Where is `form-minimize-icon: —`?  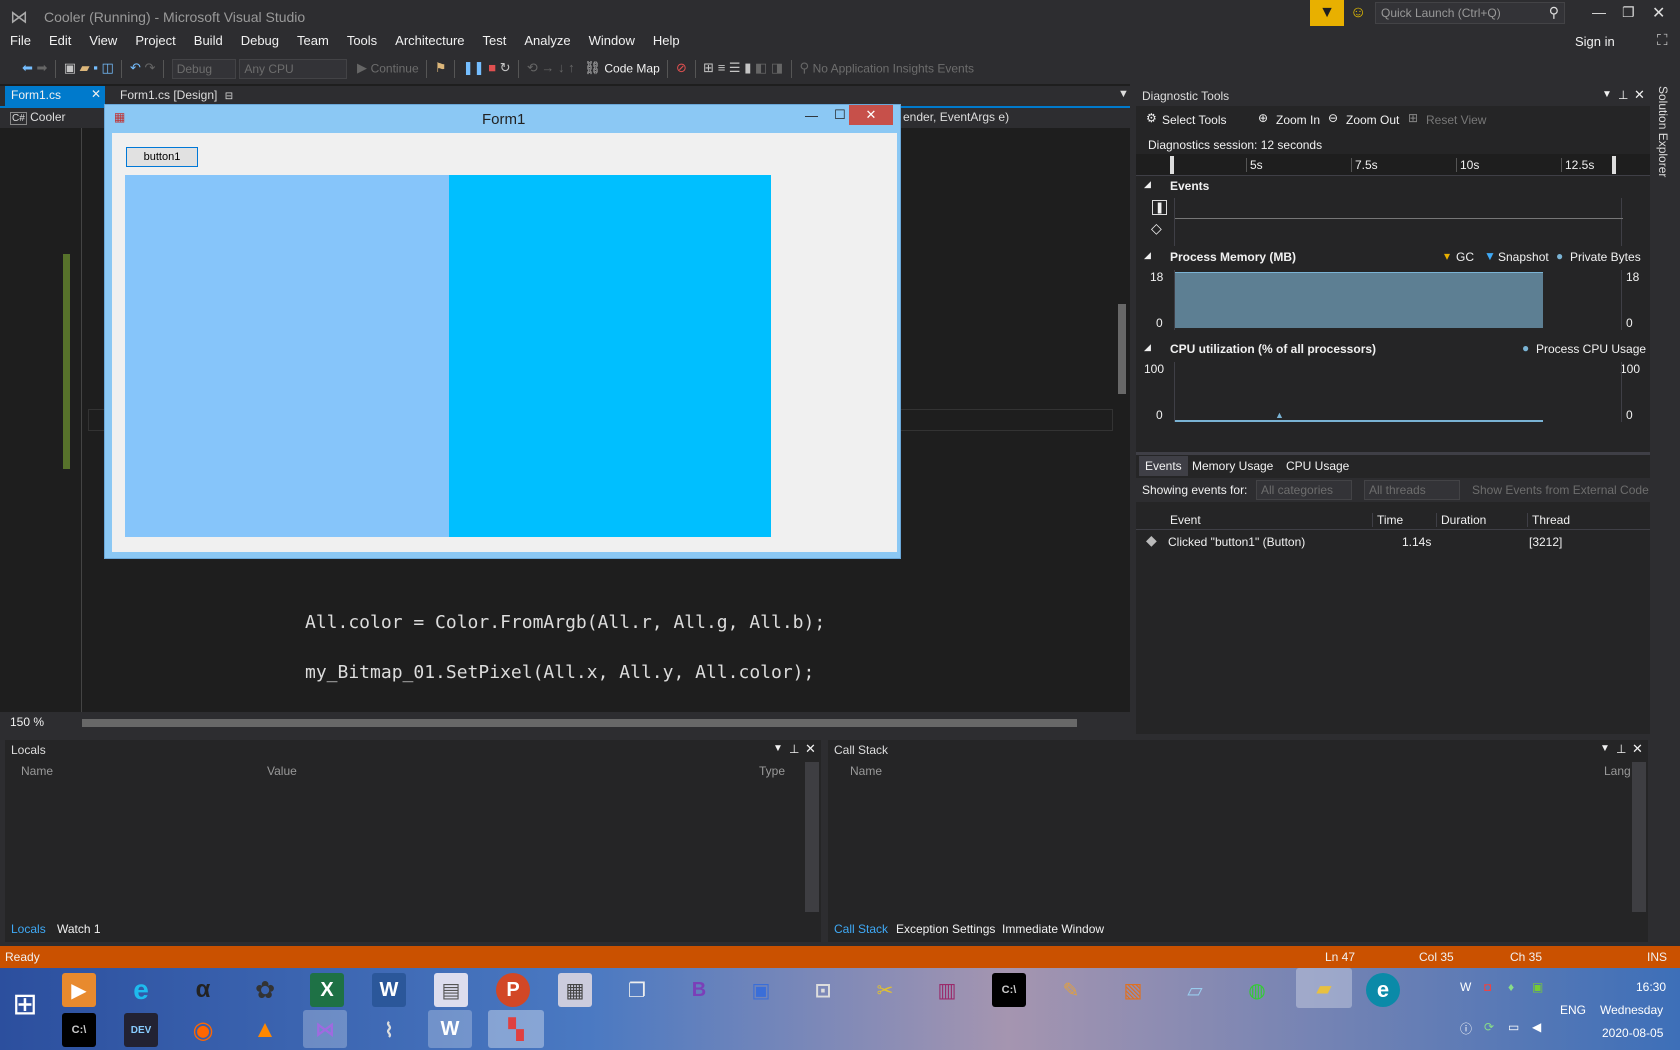
form-minimize-icon: — is located at coordinates (811, 115).